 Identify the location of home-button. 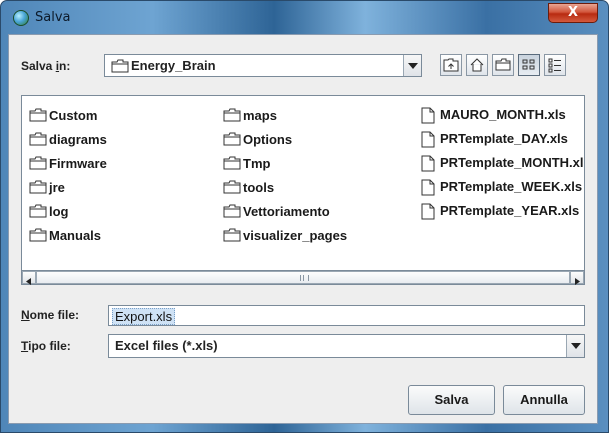
(477, 65).